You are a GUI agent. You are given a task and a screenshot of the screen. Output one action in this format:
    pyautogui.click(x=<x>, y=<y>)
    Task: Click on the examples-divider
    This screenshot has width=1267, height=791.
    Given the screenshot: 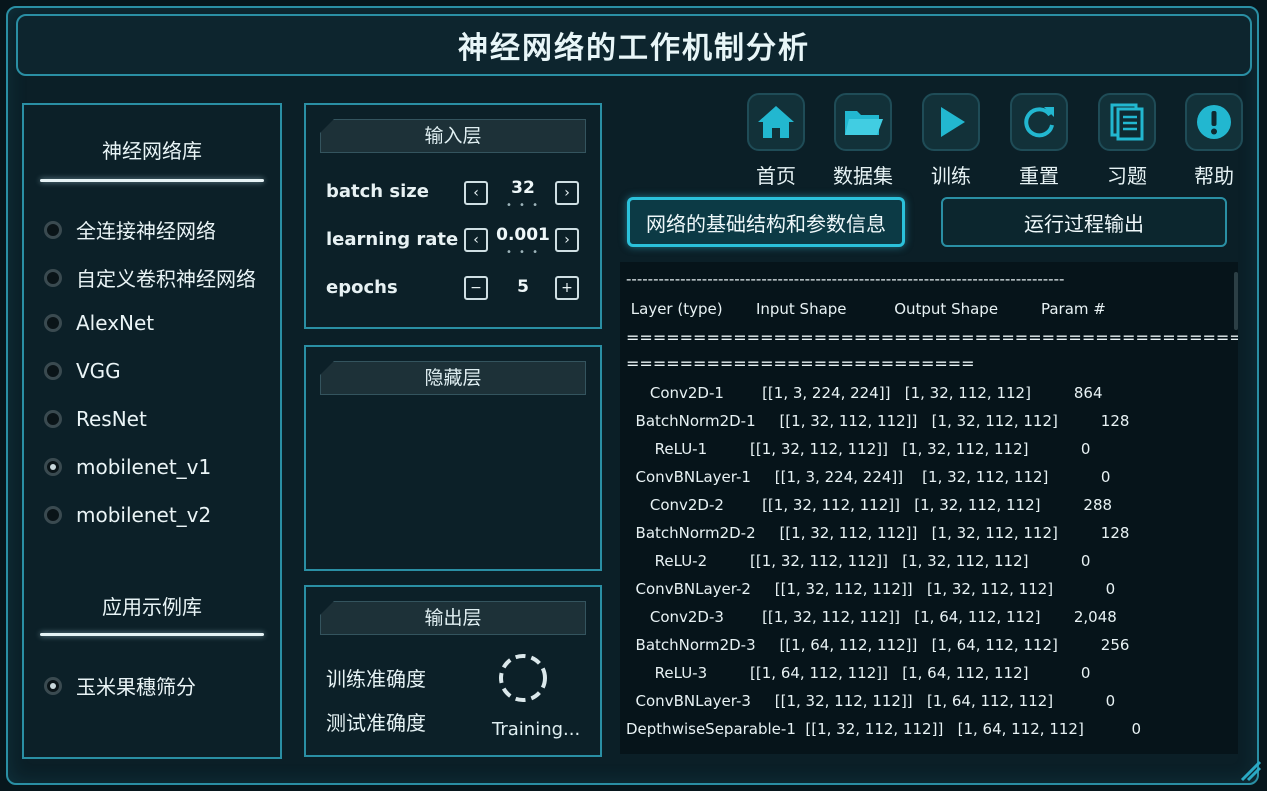 What is the action you would take?
    pyautogui.click(x=152, y=634)
    